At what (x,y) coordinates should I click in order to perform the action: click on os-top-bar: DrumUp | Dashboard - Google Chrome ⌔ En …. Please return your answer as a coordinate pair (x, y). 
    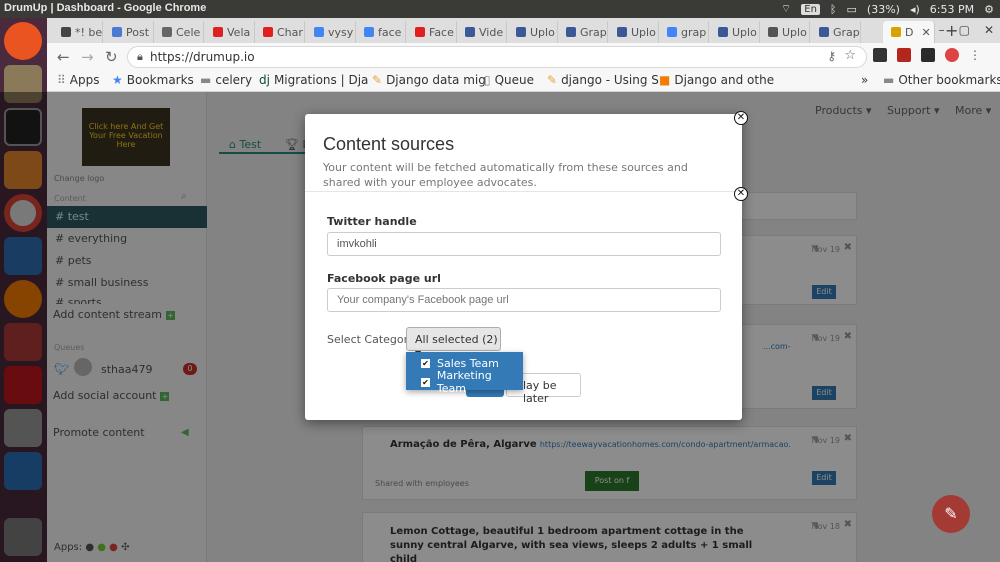
    Looking at the image, I should click on (500, 9).